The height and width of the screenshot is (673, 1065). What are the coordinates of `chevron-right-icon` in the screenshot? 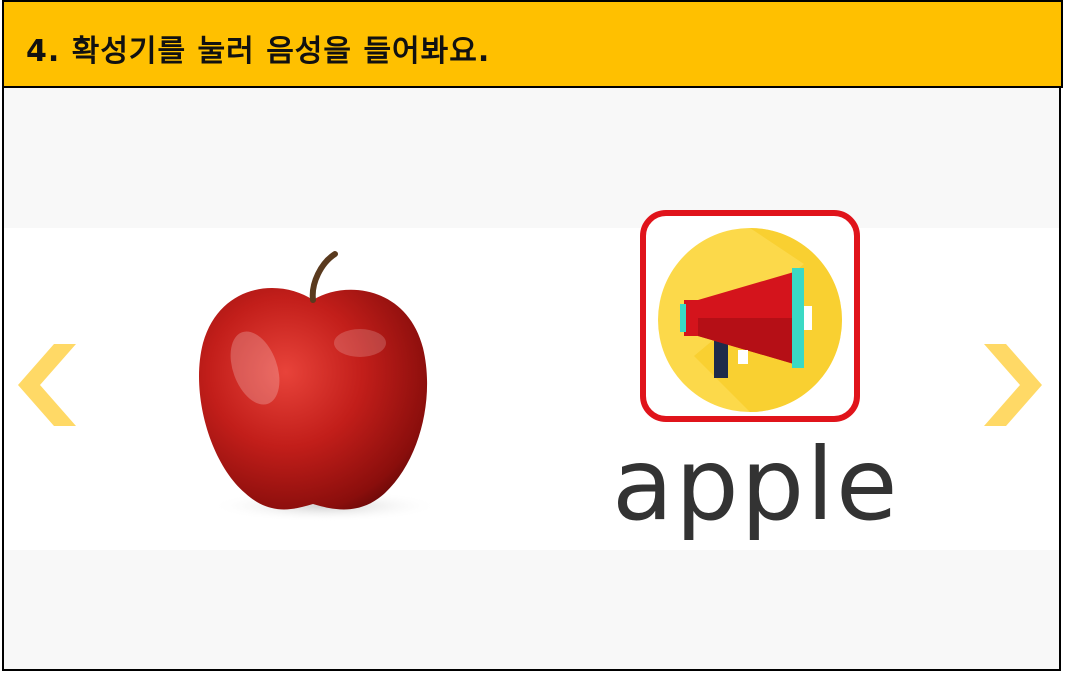 It's located at (1013, 385).